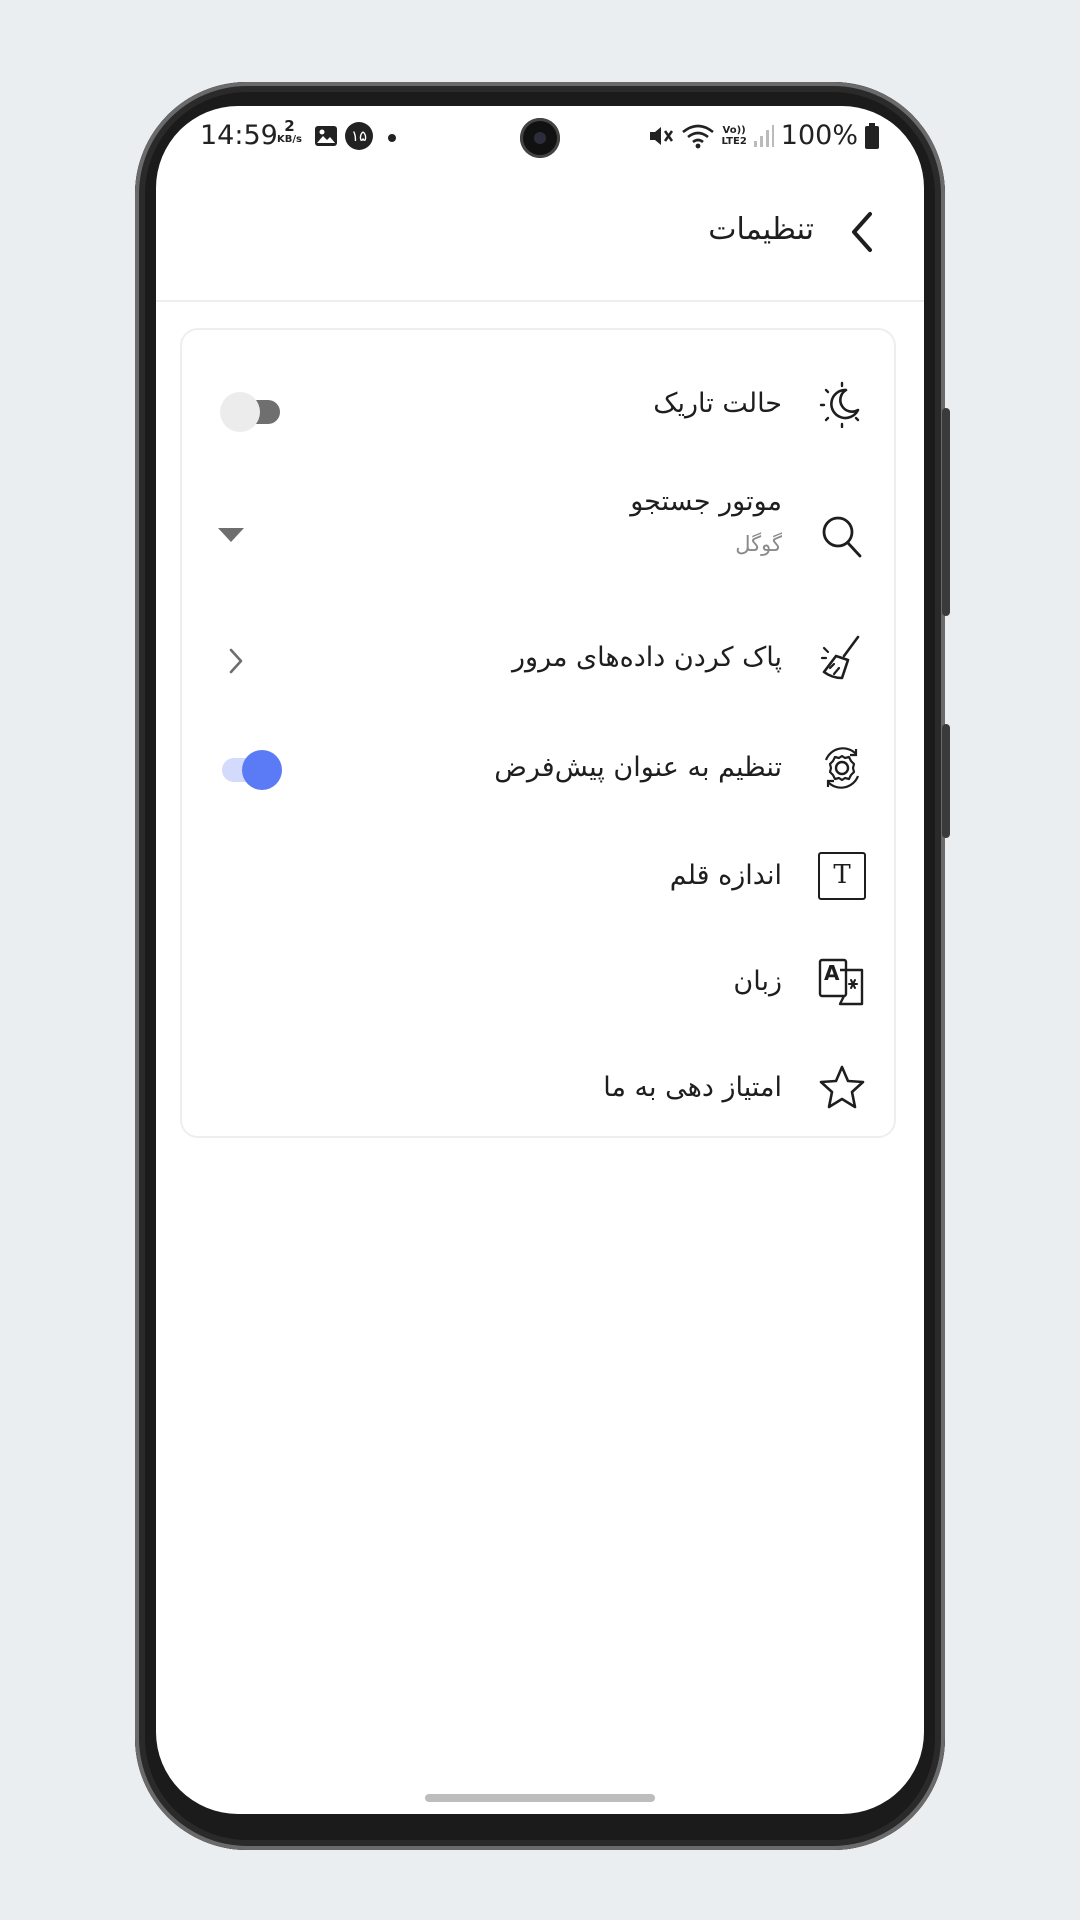  I want to click on battery-icon, so click(872, 135).